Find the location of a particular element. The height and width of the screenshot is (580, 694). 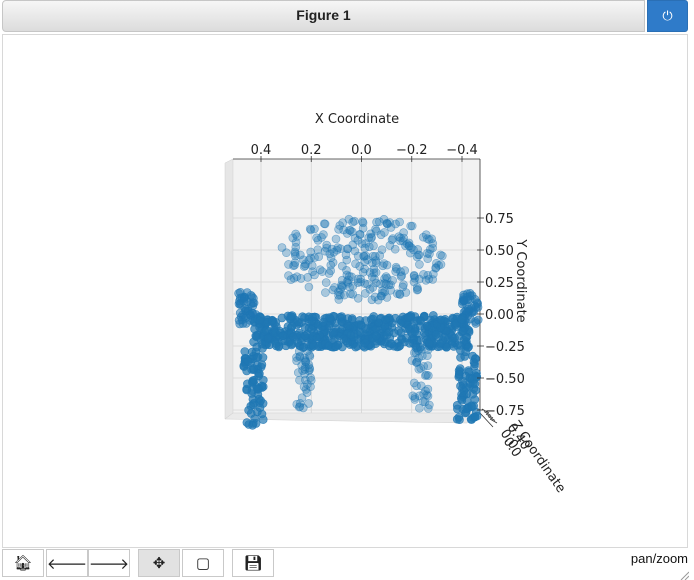

x-tick-label: 0.0 is located at coordinates (361, 150).